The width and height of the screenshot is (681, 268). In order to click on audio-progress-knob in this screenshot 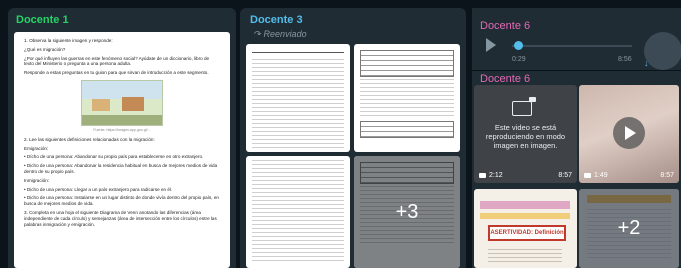, I will do `click(518, 45)`.